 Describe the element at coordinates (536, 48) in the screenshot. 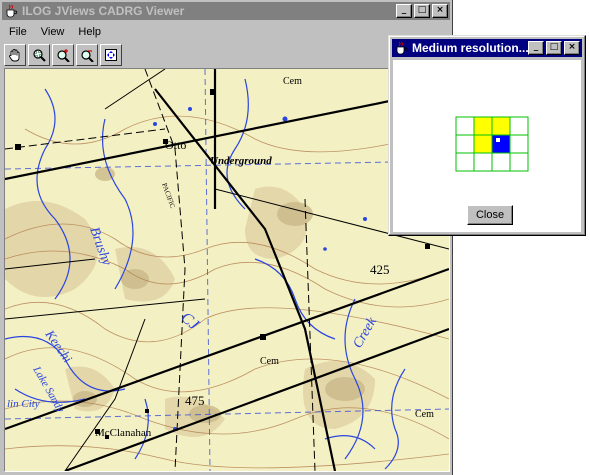

I see `dialog-minimize-button: _` at that location.